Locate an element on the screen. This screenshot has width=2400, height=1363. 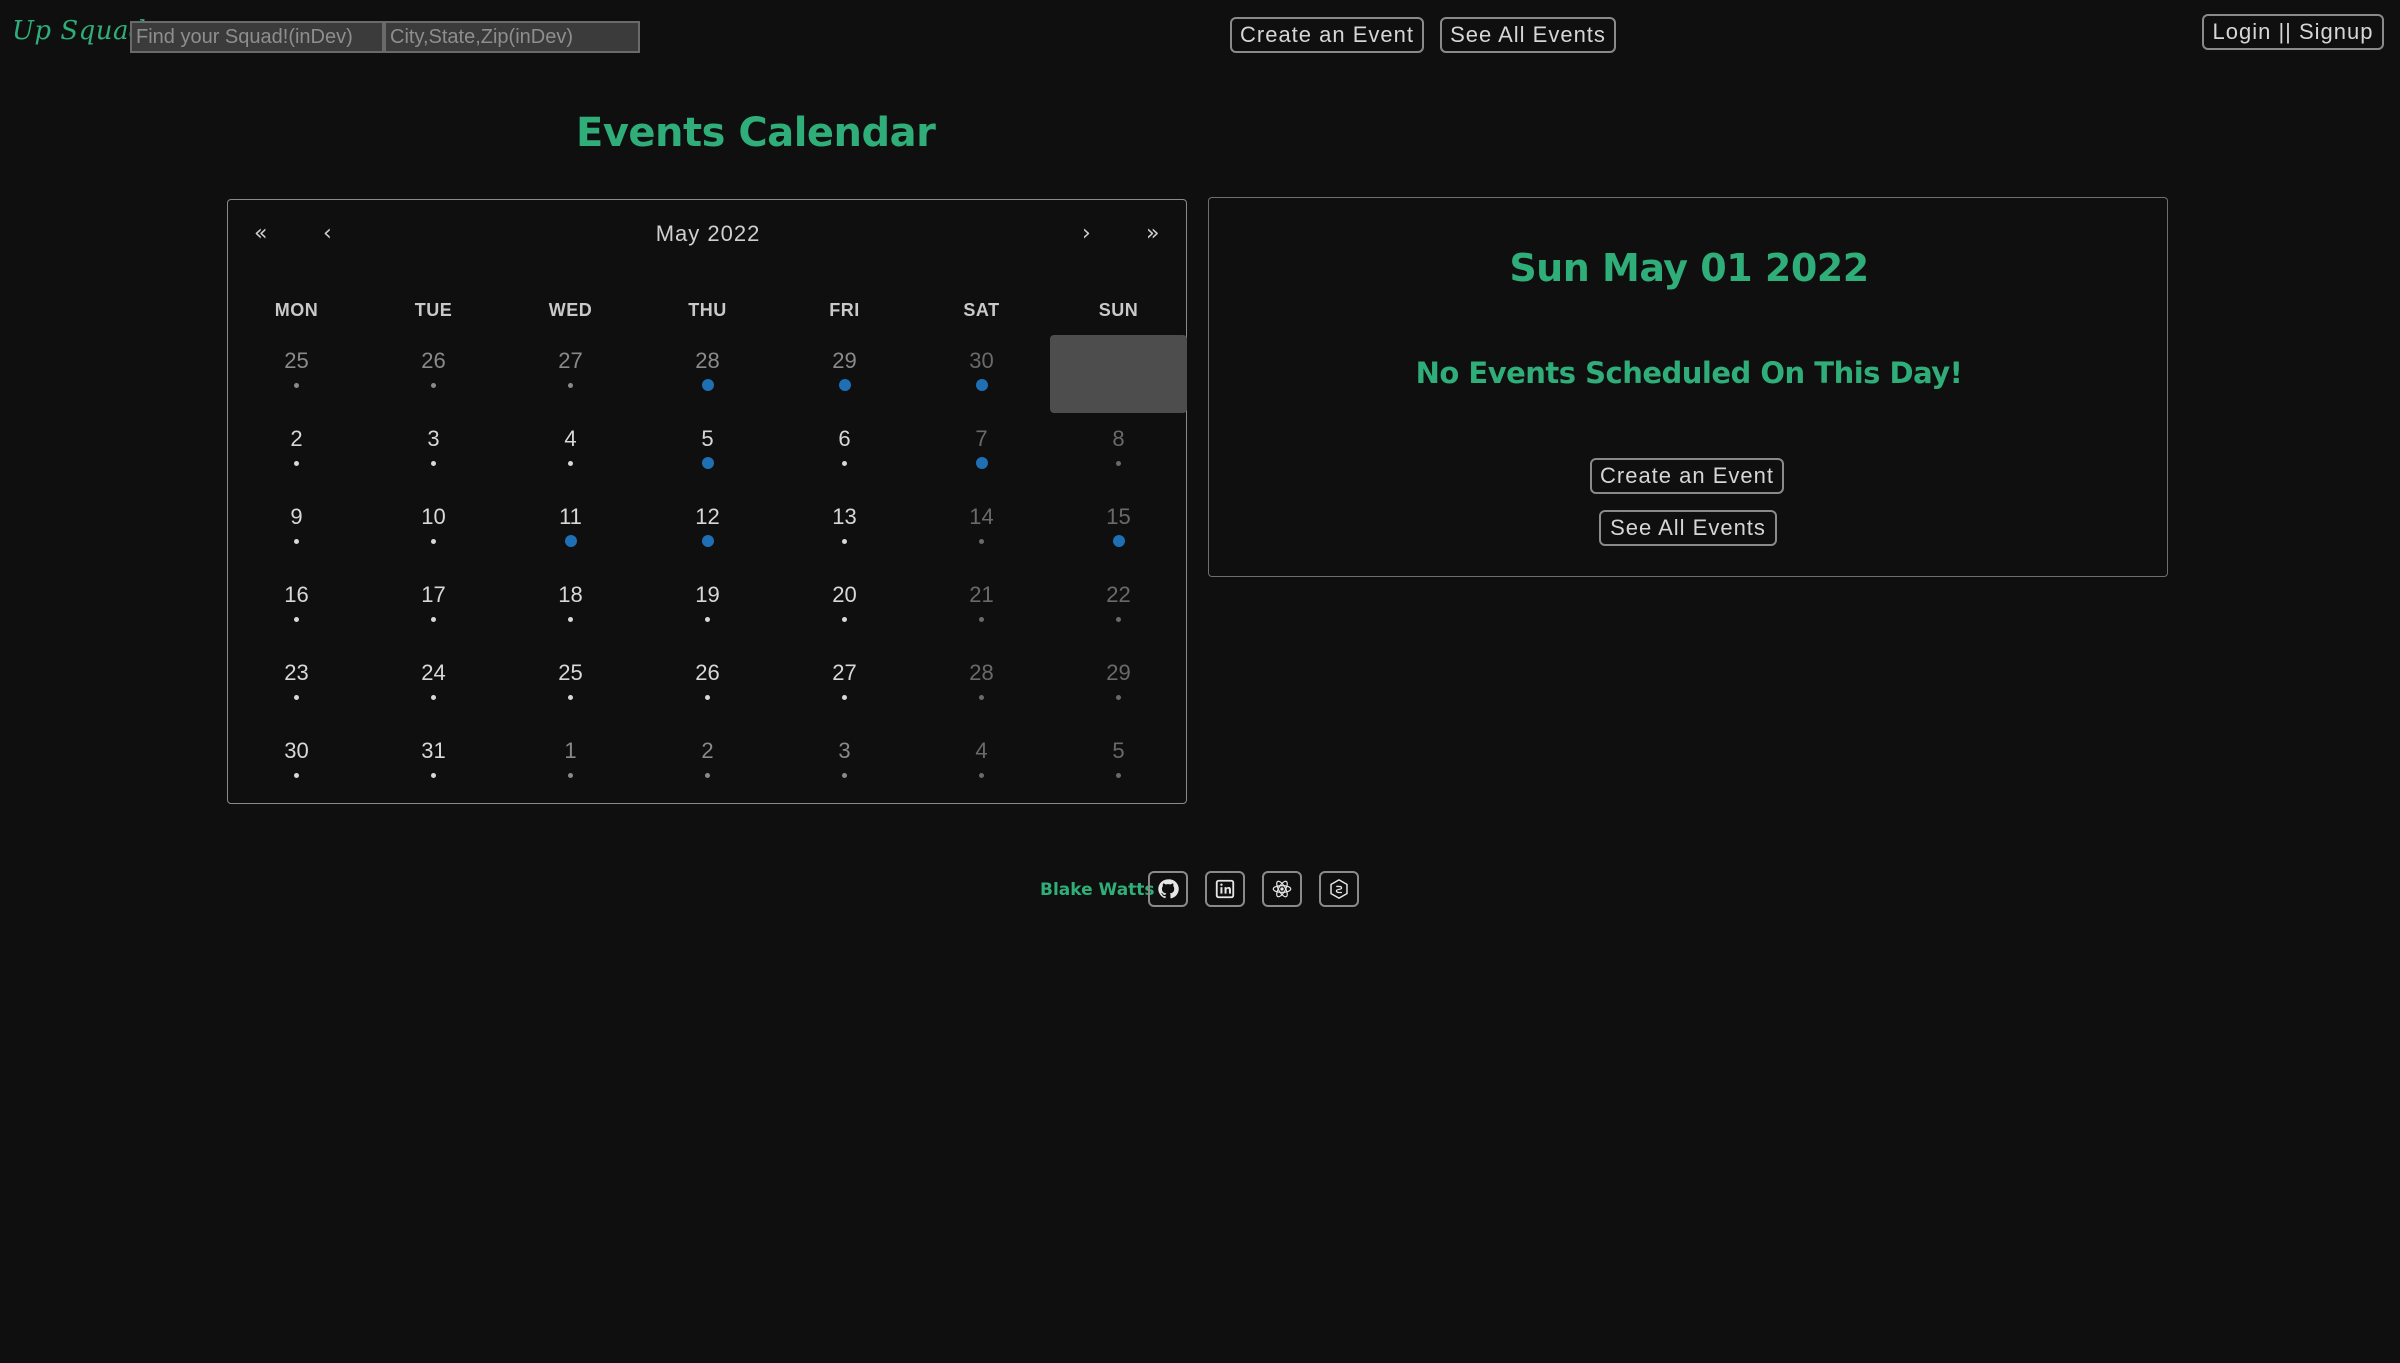
squad-search-input is located at coordinates (257, 37).